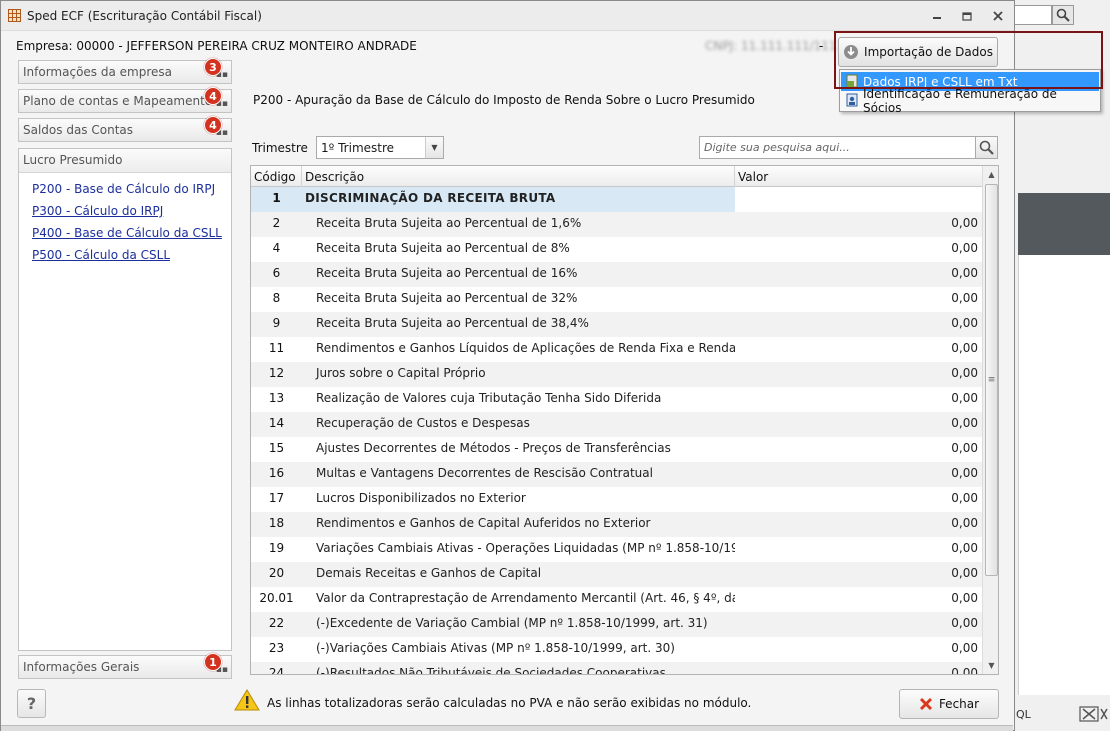  I want to click on search-input, so click(837, 147).